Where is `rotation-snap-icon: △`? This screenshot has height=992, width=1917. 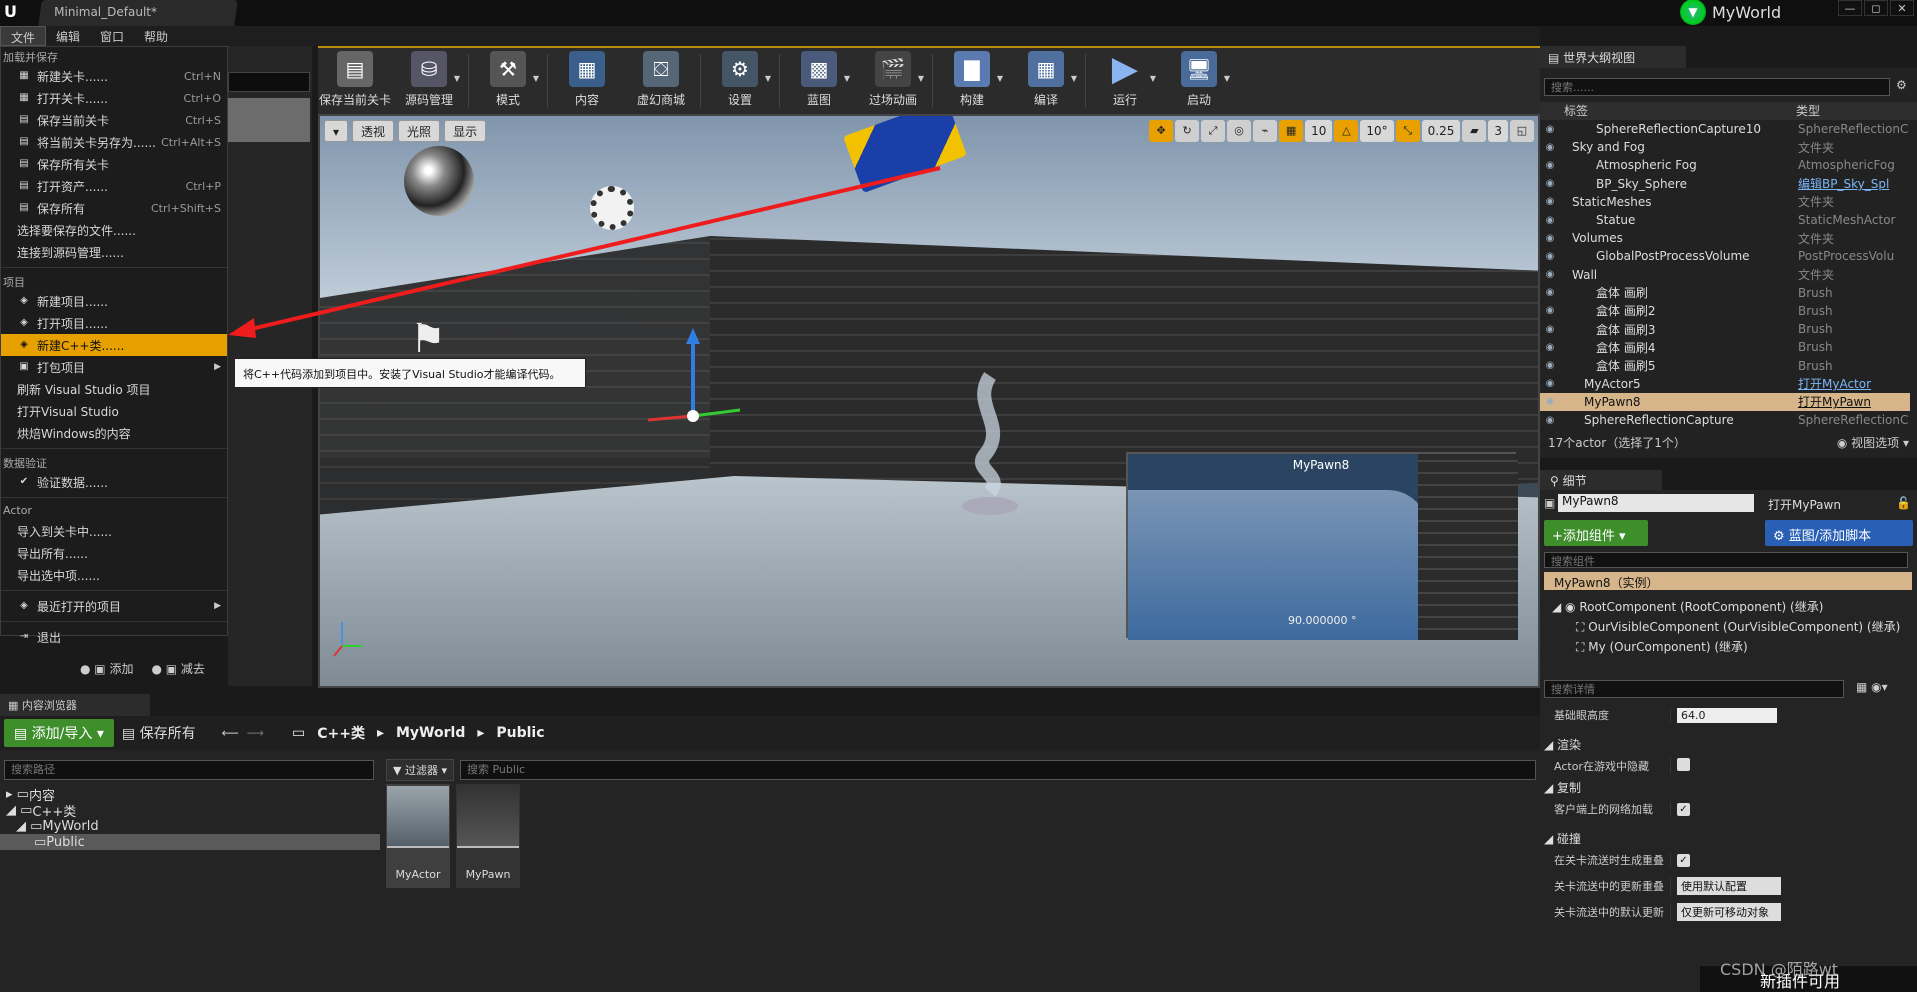
rotation-snap-icon: △ is located at coordinates (1346, 131).